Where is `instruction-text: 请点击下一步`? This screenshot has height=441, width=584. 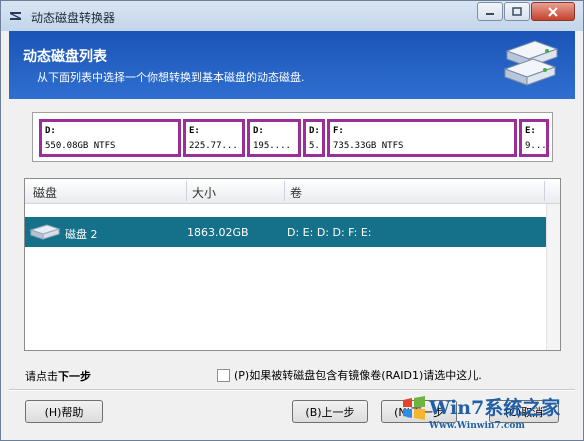 instruction-text: 请点击下一步 is located at coordinates (58, 376).